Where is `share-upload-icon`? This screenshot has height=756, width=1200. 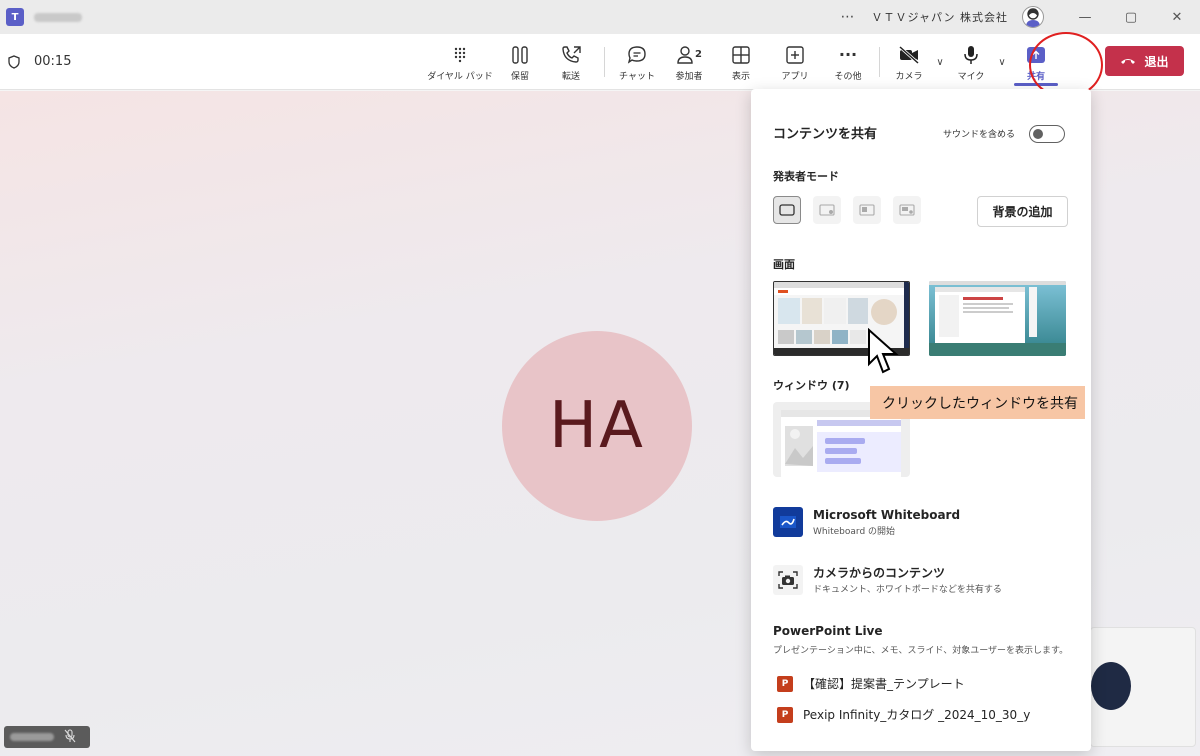
share-upload-icon is located at coordinates (1036, 54).